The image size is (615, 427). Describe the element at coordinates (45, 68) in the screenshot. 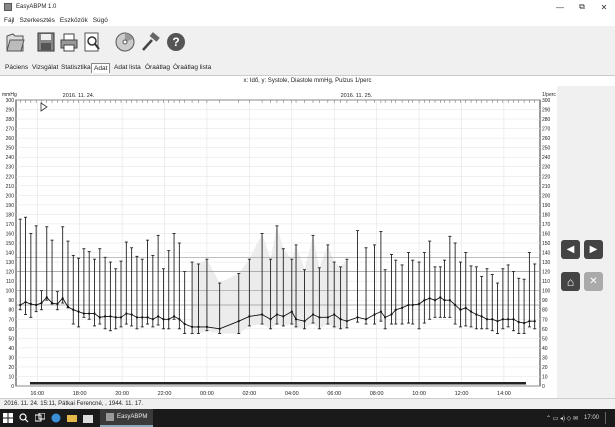

I see `tab-examination: Vizsgálat` at that location.